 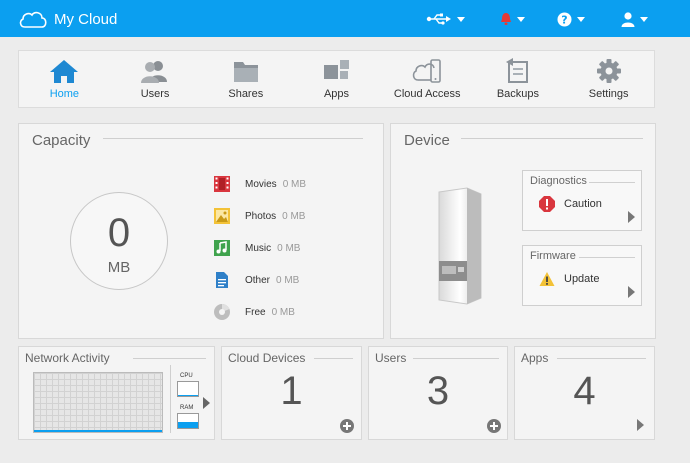 I want to click on nav-item-backups: Backups, so click(x=518, y=79).